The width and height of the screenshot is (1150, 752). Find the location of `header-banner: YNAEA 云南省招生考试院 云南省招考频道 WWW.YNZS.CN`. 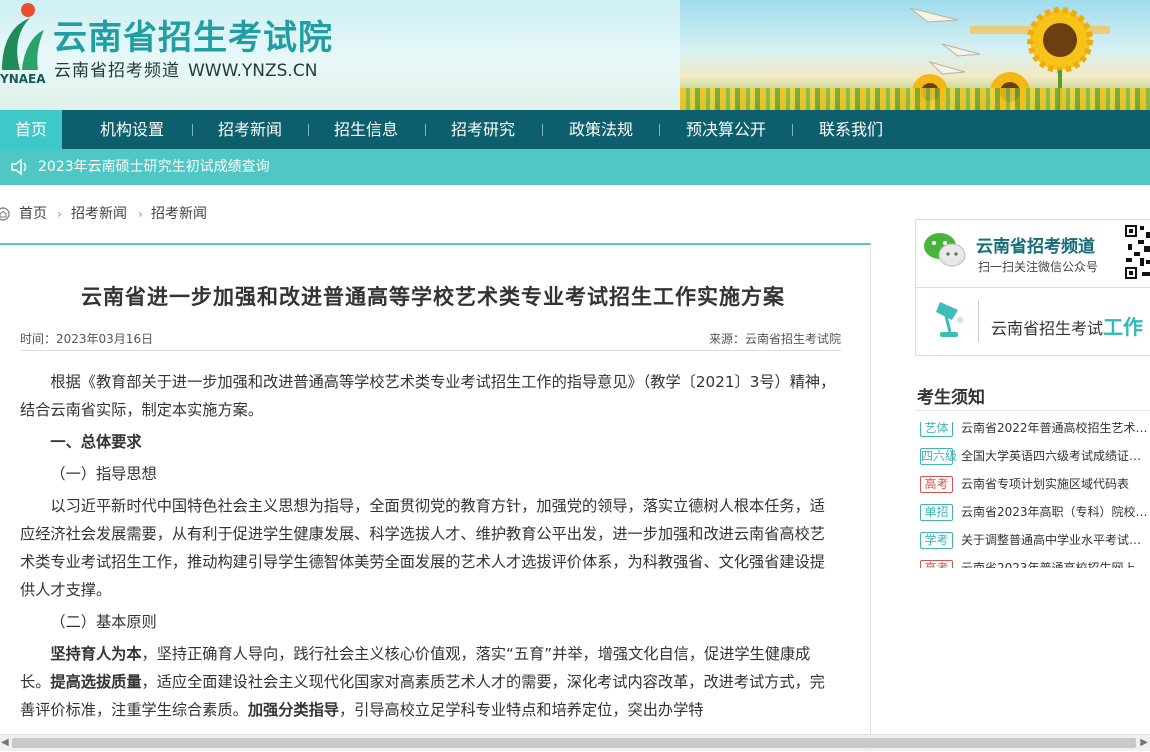

header-banner: YNAEA 云南省招生考试院 云南省招考频道 WWW.YNZS.CN is located at coordinates (575, 55).